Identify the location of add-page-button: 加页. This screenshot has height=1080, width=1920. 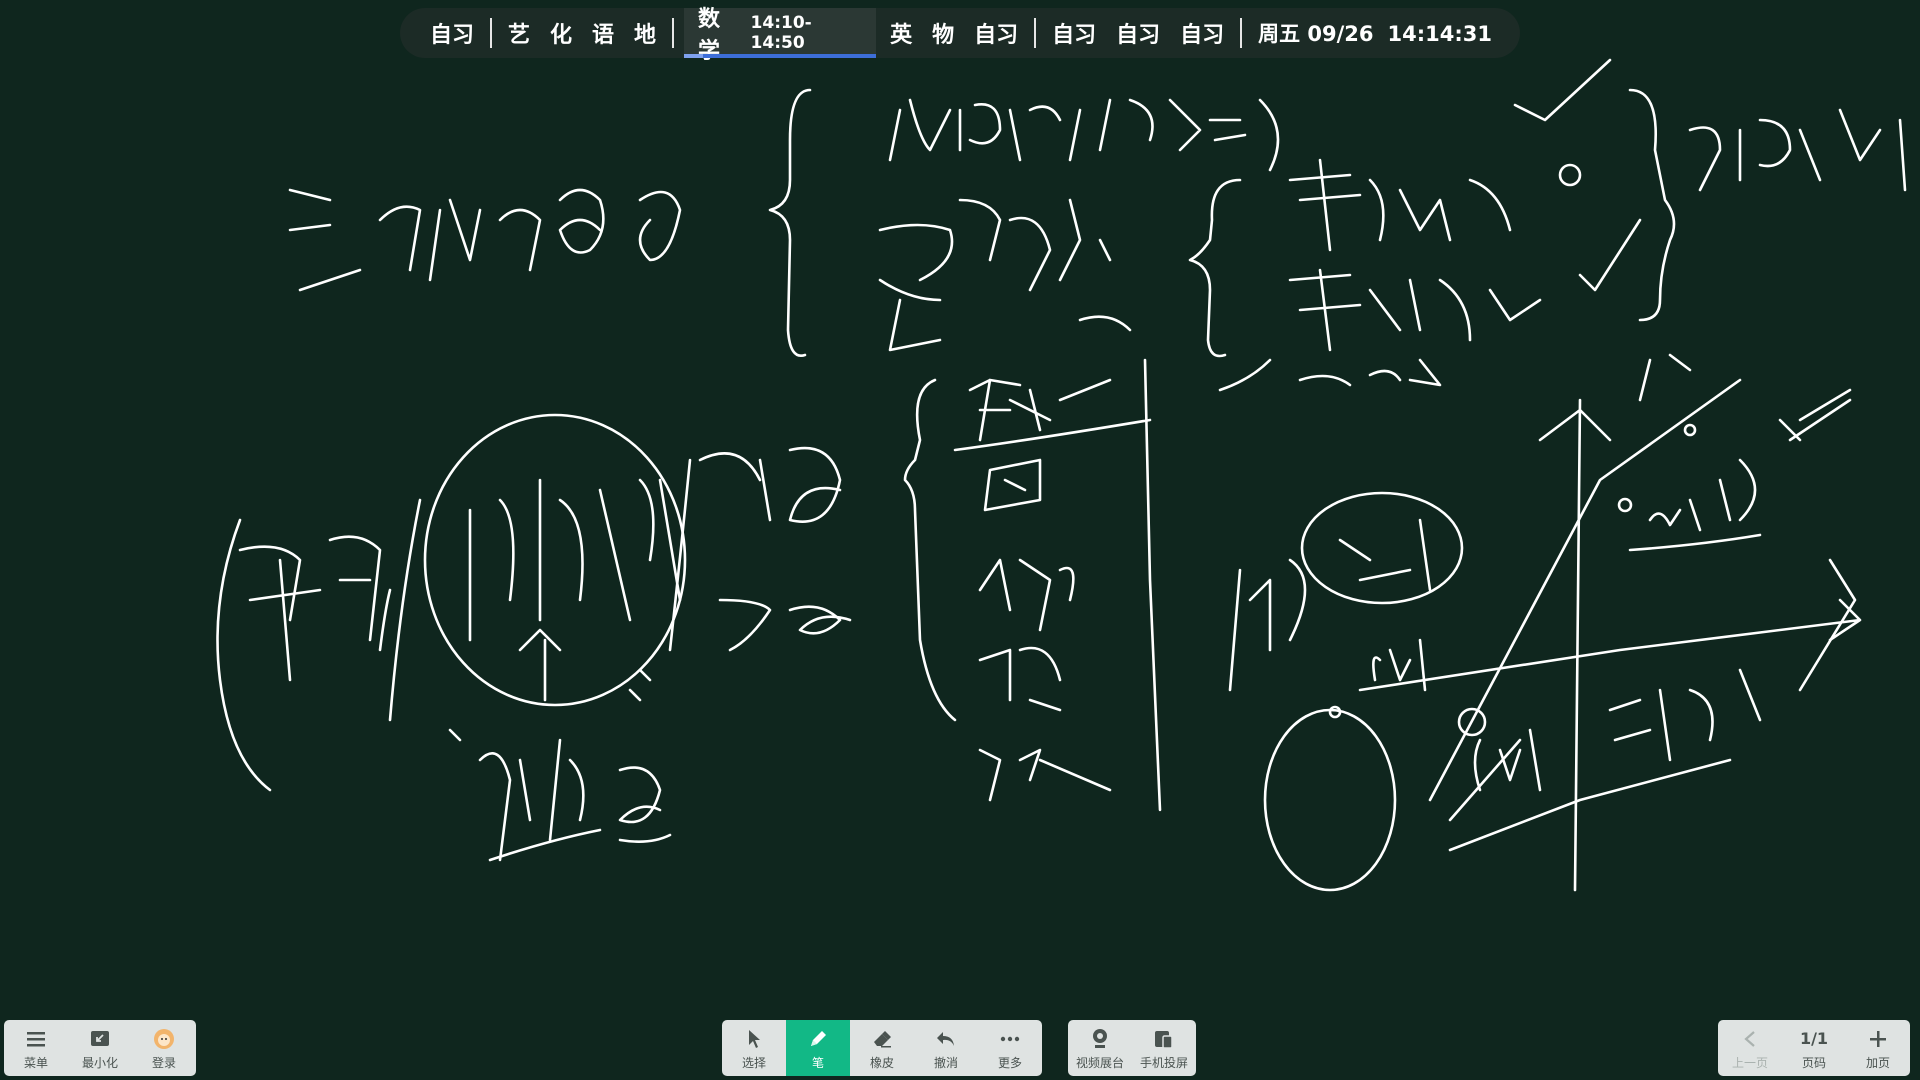
(1878, 1048).